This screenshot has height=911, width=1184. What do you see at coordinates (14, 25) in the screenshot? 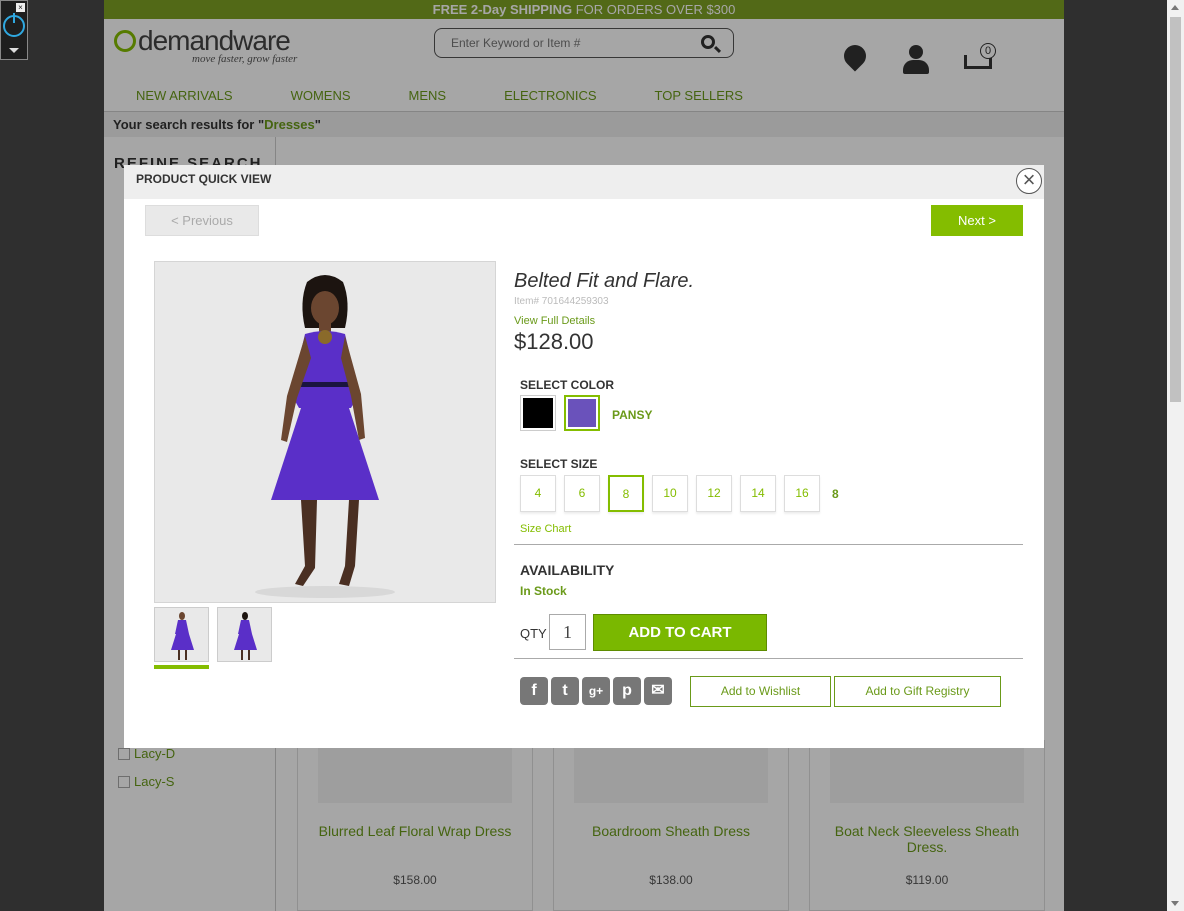
I see `power-icon` at bounding box center [14, 25].